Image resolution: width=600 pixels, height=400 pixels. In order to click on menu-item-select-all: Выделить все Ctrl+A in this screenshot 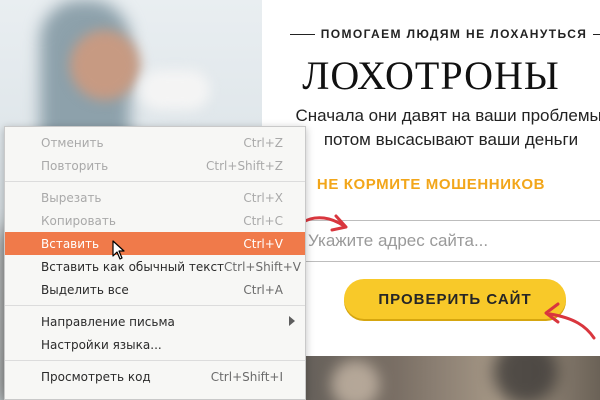, I will do `click(155, 289)`.